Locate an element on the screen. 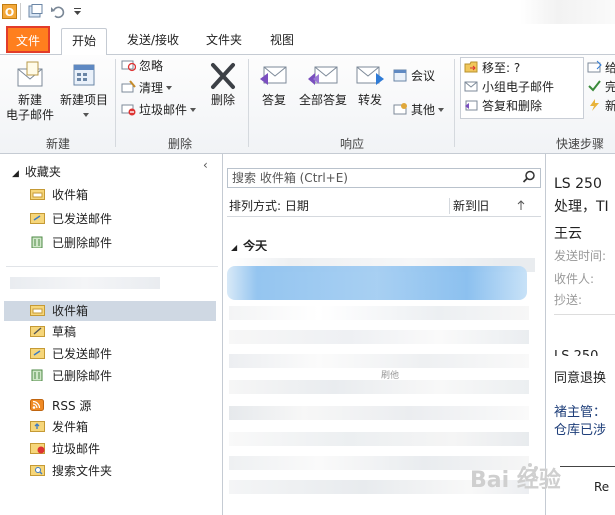 The width and height of the screenshot is (615, 515). forward-button: 转发 is located at coordinates (370, 84).